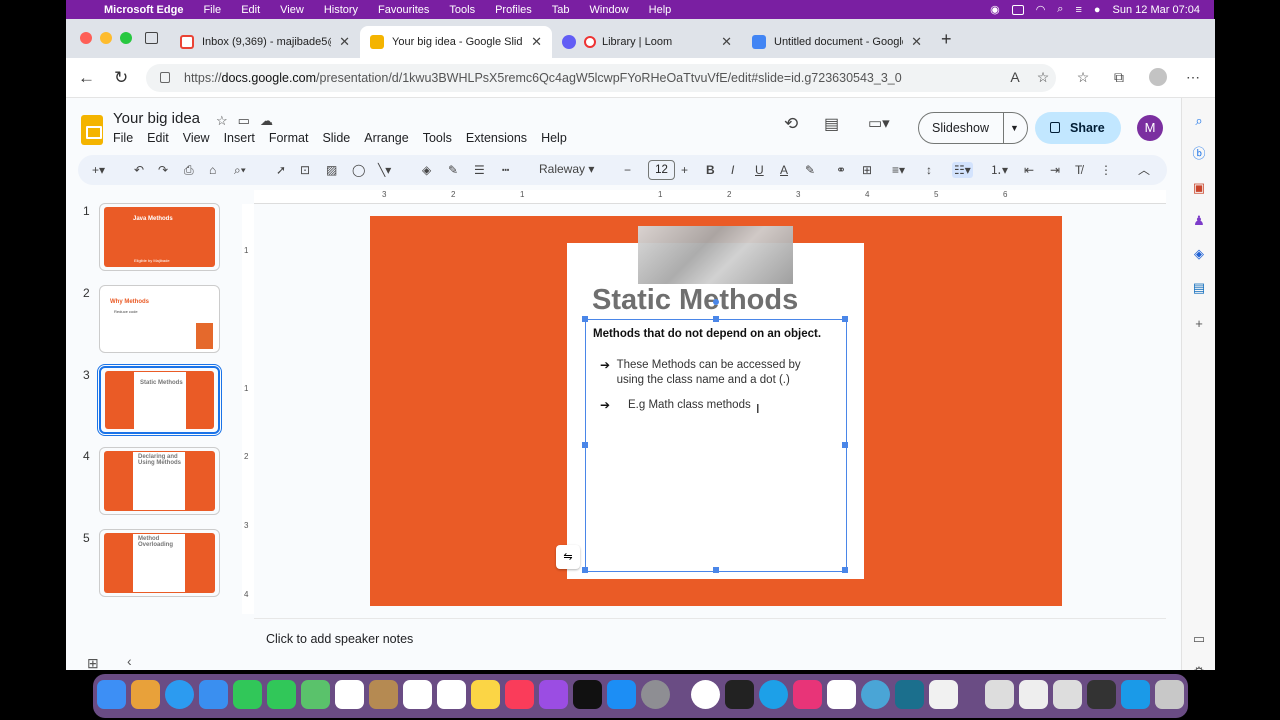  Describe the element at coordinates (1101, 694) in the screenshot. I see `screen-recording-icon` at that location.